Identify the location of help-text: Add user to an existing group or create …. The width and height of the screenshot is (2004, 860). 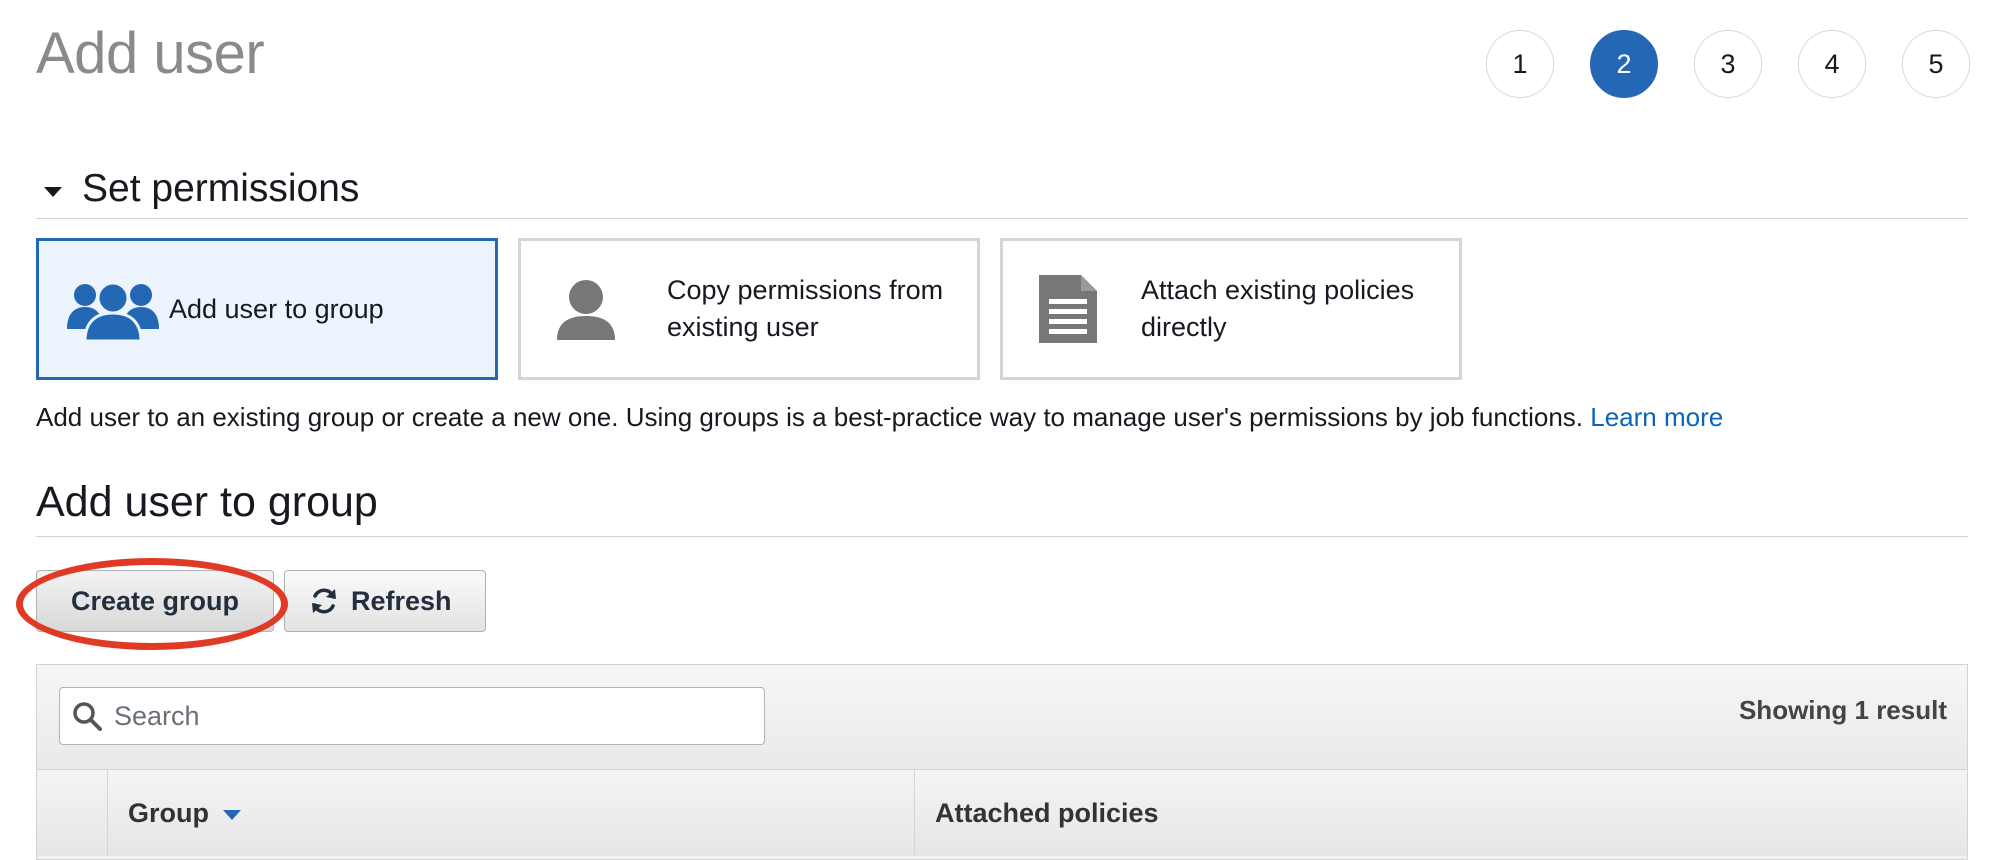
(809, 417).